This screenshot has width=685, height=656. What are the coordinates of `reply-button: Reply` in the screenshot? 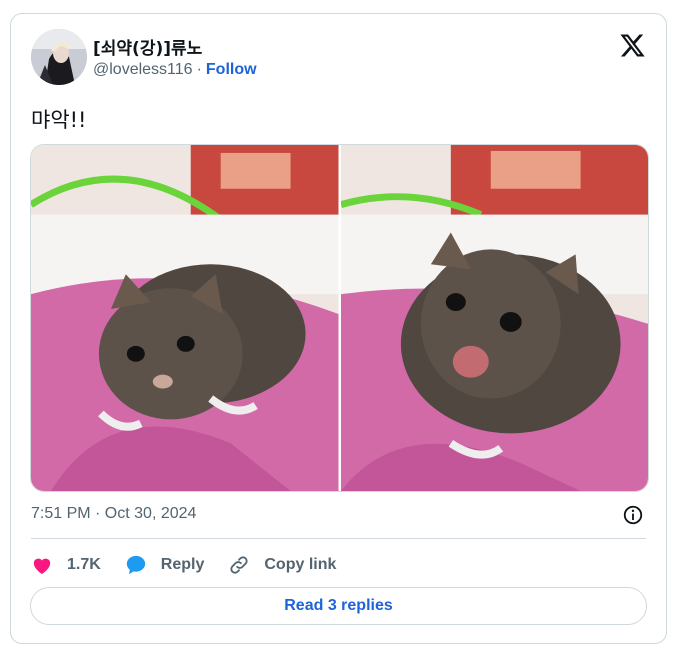 It's located at (165, 565).